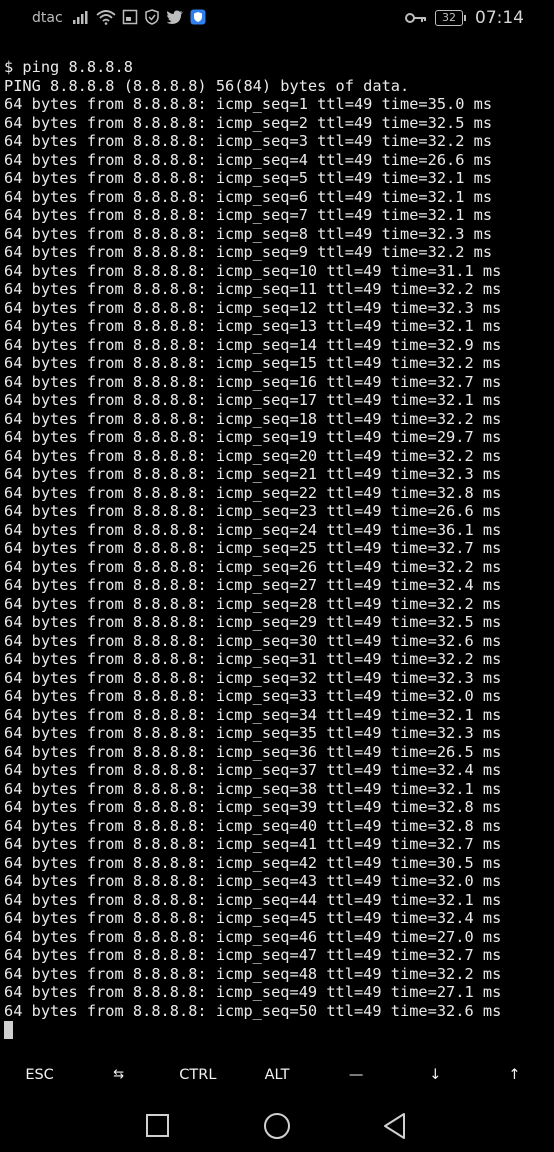  What do you see at coordinates (277, 19) in the screenshot?
I see `status-bar: dtac 32 07:14` at bounding box center [277, 19].